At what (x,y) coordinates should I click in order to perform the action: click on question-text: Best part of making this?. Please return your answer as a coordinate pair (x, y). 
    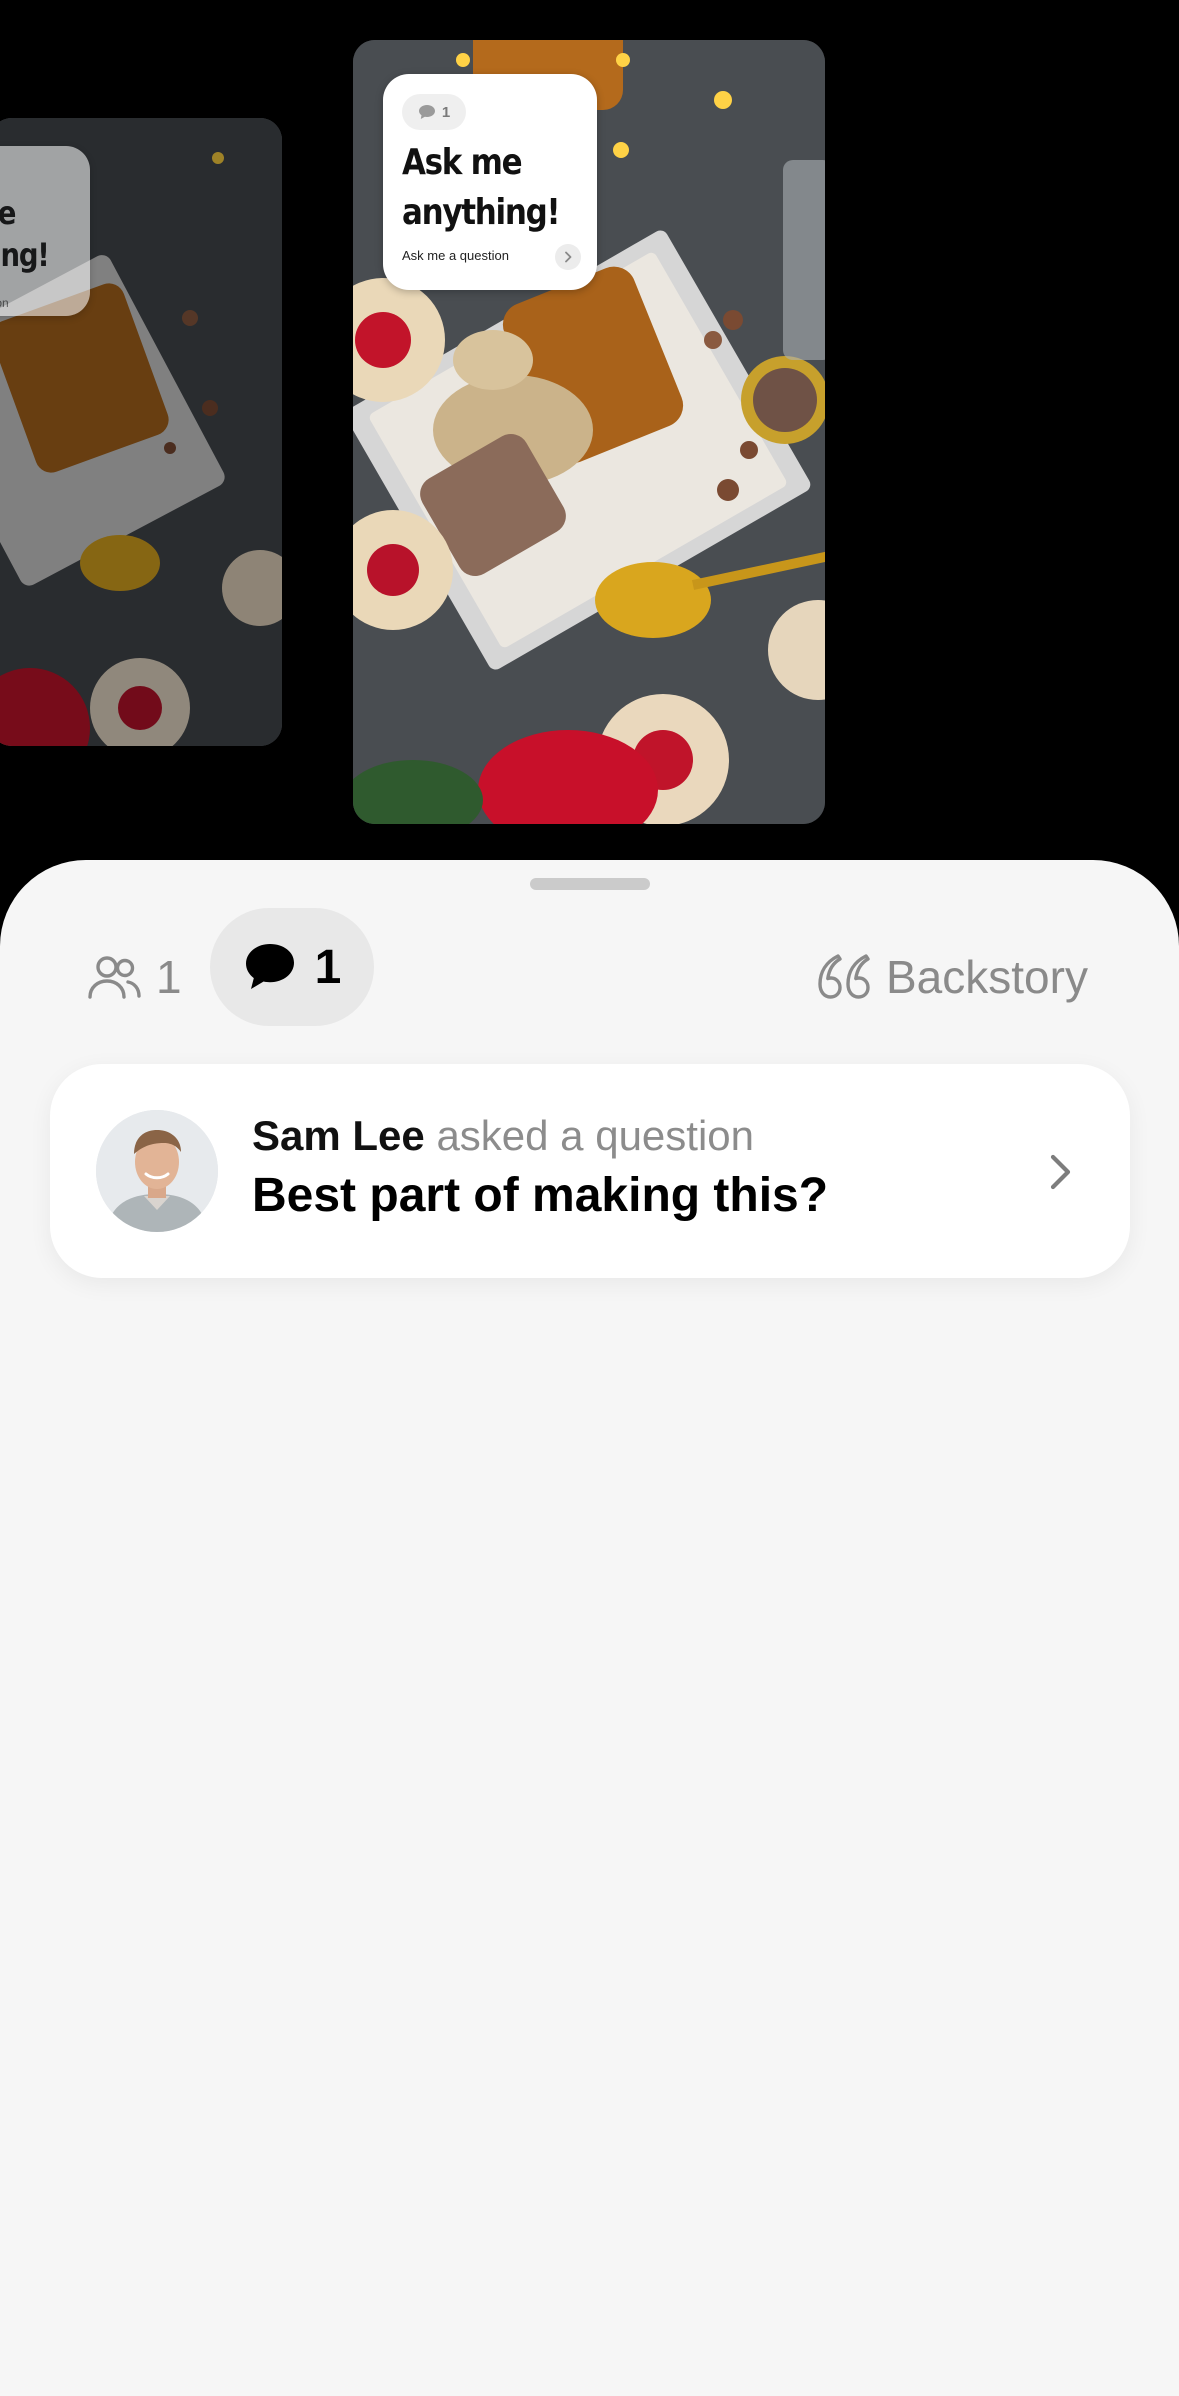
    Looking at the image, I should click on (540, 1195).